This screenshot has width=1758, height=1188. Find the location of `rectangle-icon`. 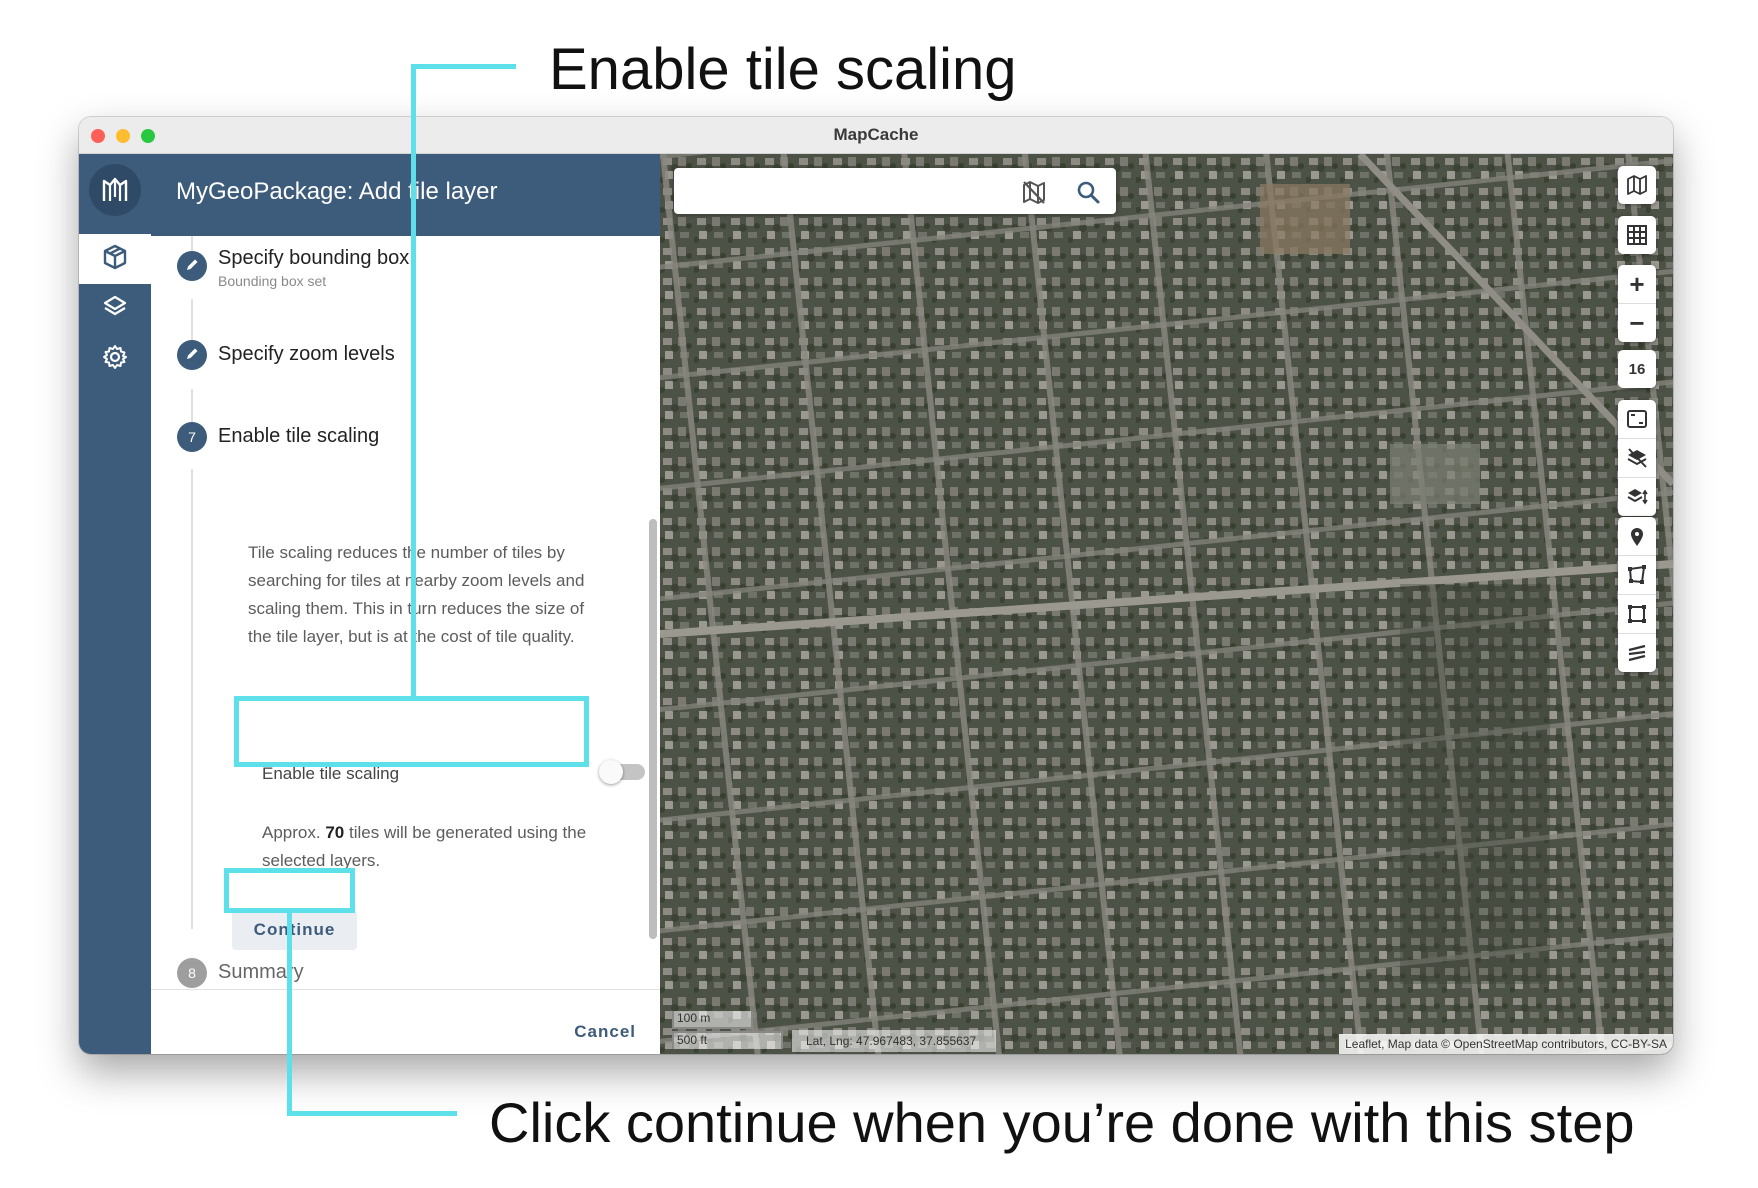

rectangle-icon is located at coordinates (1637, 614).